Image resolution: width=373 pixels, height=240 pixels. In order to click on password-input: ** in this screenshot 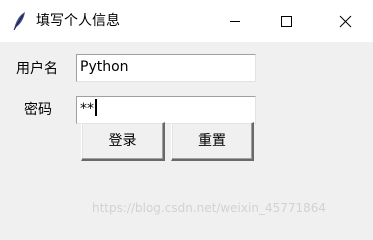, I will do `click(166, 110)`.